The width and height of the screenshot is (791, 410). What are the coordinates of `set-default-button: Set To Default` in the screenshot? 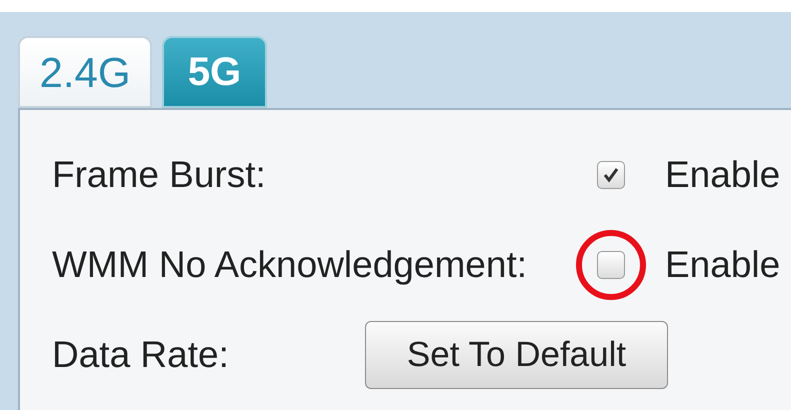 It's located at (516, 355).